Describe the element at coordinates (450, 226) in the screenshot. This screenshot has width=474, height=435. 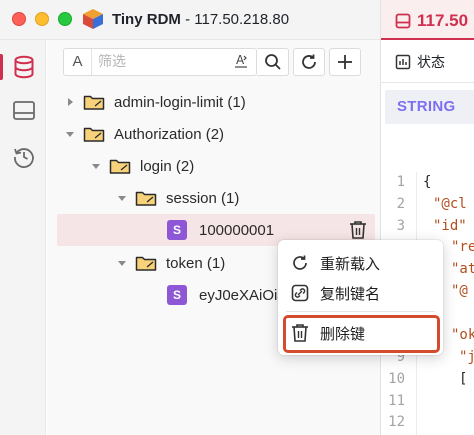
I see `code-line: "id"` at that location.